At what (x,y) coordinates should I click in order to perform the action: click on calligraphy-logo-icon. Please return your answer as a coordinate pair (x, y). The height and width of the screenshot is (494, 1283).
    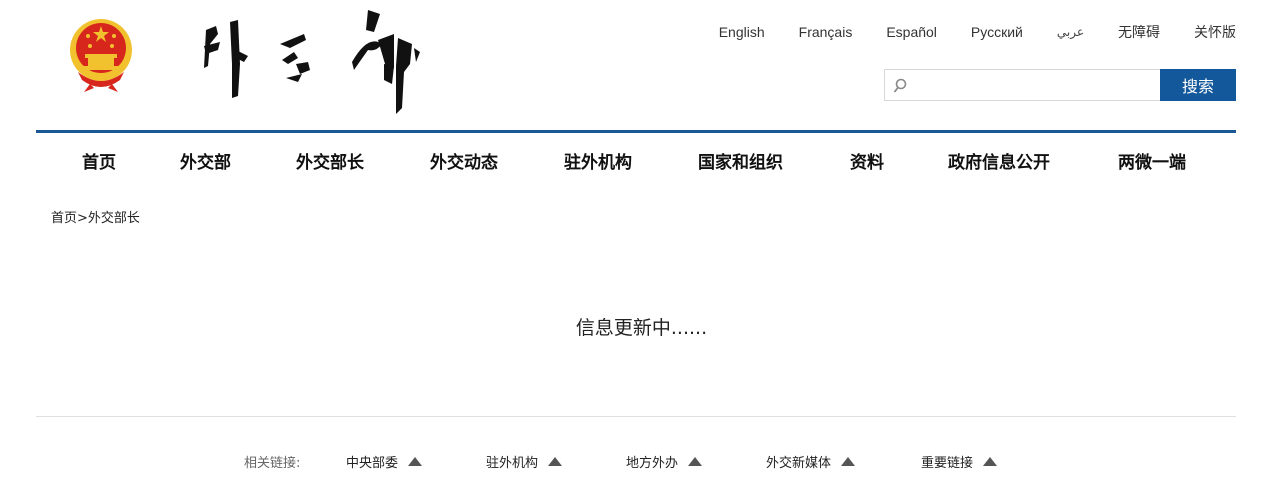
    Looking at the image, I should click on (312, 62).